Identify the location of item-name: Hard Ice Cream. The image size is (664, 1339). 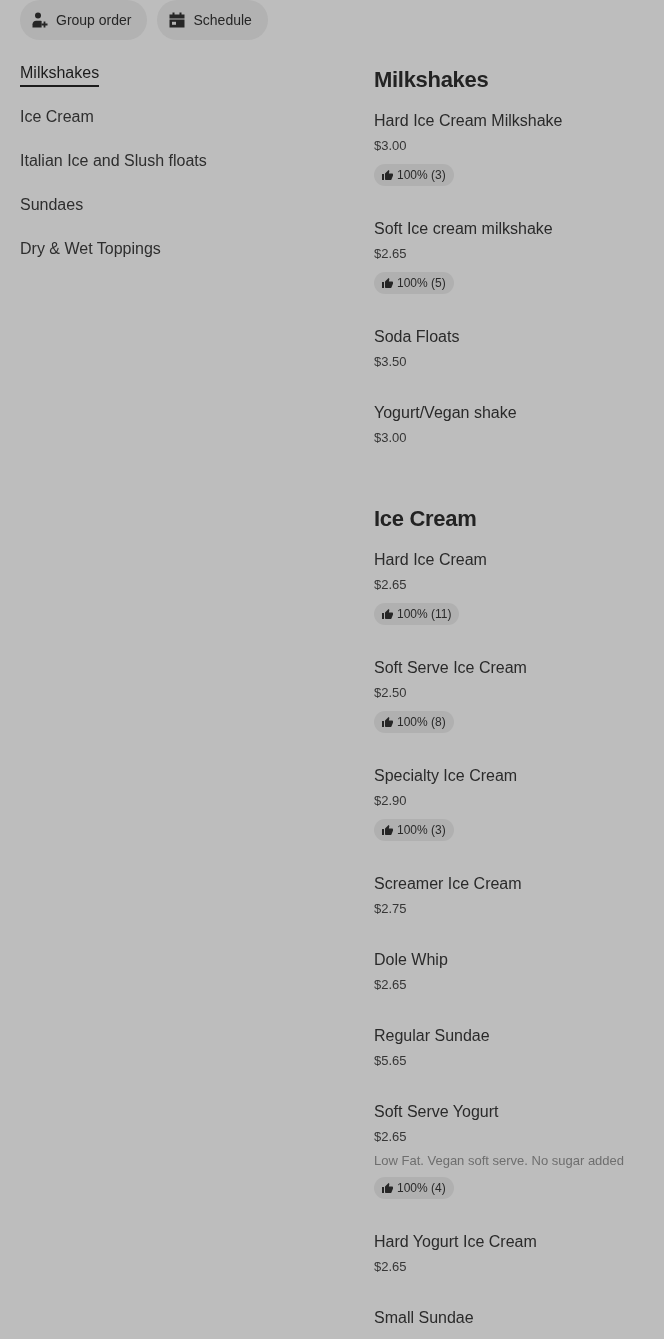
(430, 560).